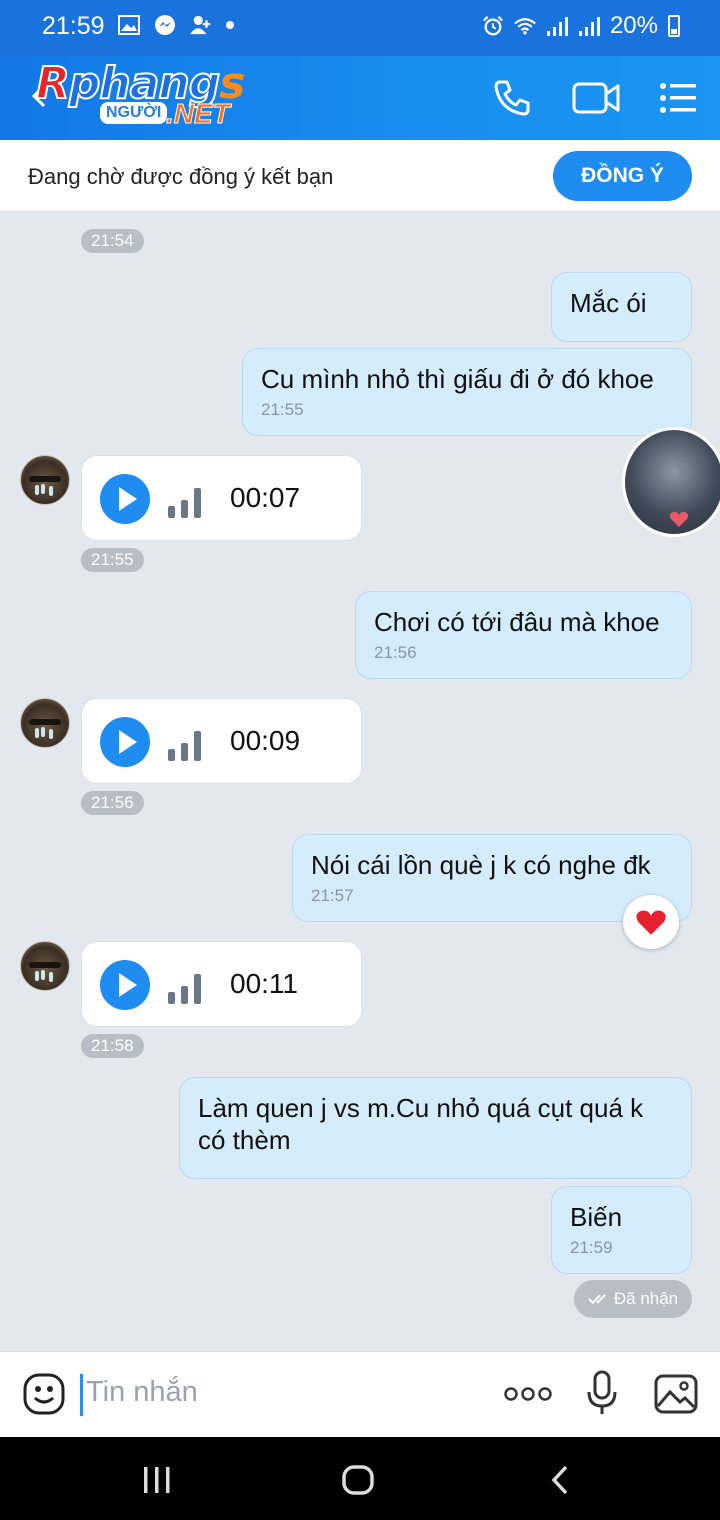 This screenshot has width=720, height=1520. I want to click on chat-header: Rphangs NGƯỜI .NET, so click(360, 98).